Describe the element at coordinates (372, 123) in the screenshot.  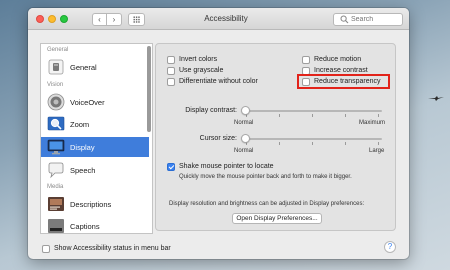
I see `contrast-max-label: Maximum` at that location.